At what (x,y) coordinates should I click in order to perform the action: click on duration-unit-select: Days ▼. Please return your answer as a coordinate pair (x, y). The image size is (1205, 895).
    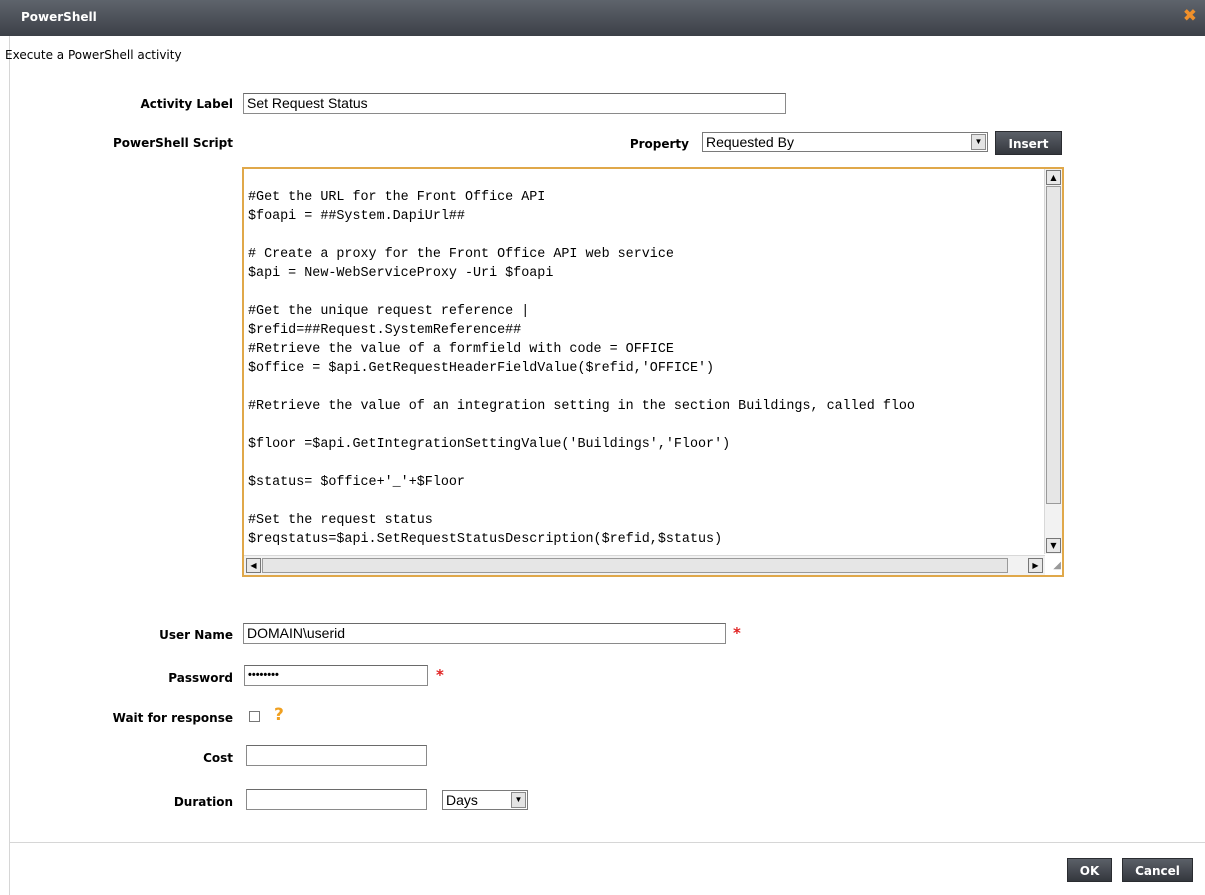
    Looking at the image, I should click on (485, 800).